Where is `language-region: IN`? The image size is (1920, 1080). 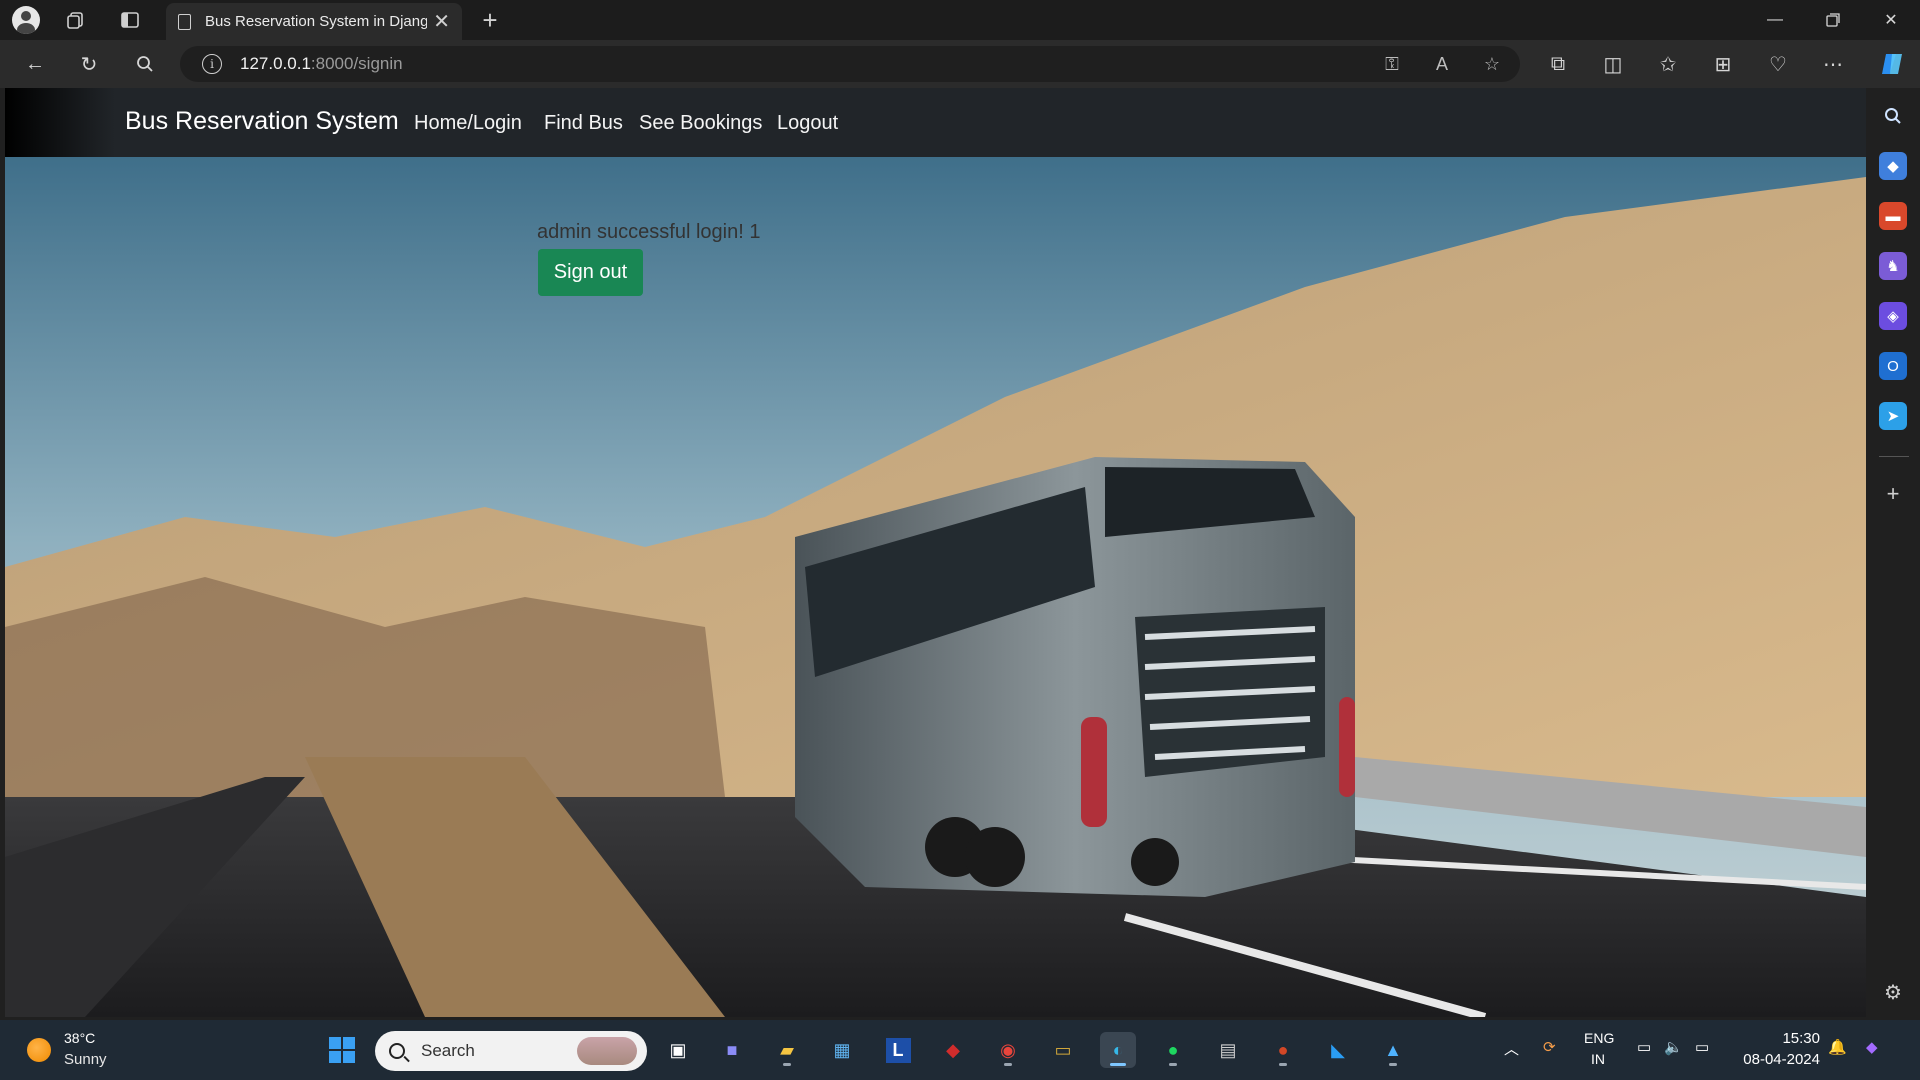
language-region: IN is located at coordinates (1598, 1059).